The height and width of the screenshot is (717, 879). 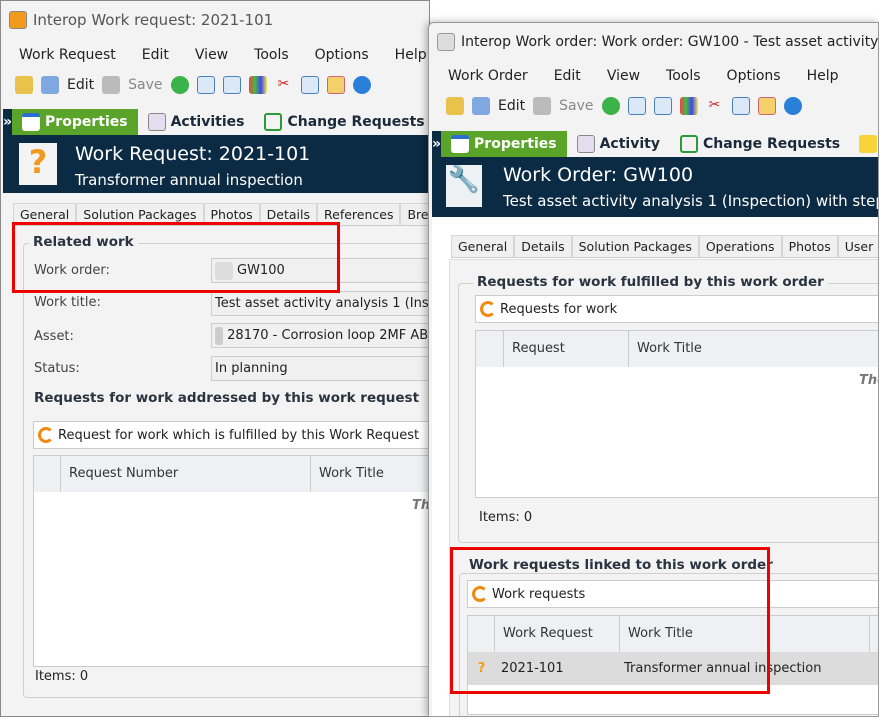 I want to click on status-label: Status:, so click(x=57, y=368).